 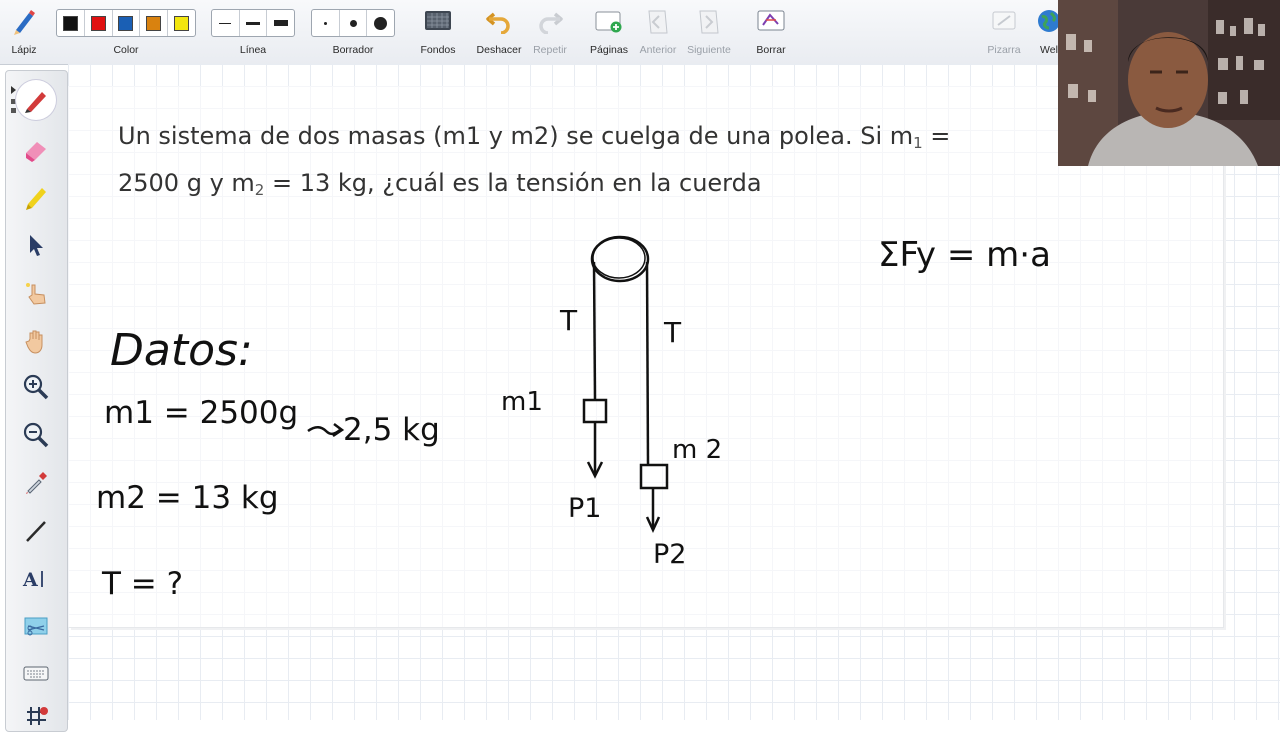 I want to click on conversion-arrow, so click(x=326, y=430).